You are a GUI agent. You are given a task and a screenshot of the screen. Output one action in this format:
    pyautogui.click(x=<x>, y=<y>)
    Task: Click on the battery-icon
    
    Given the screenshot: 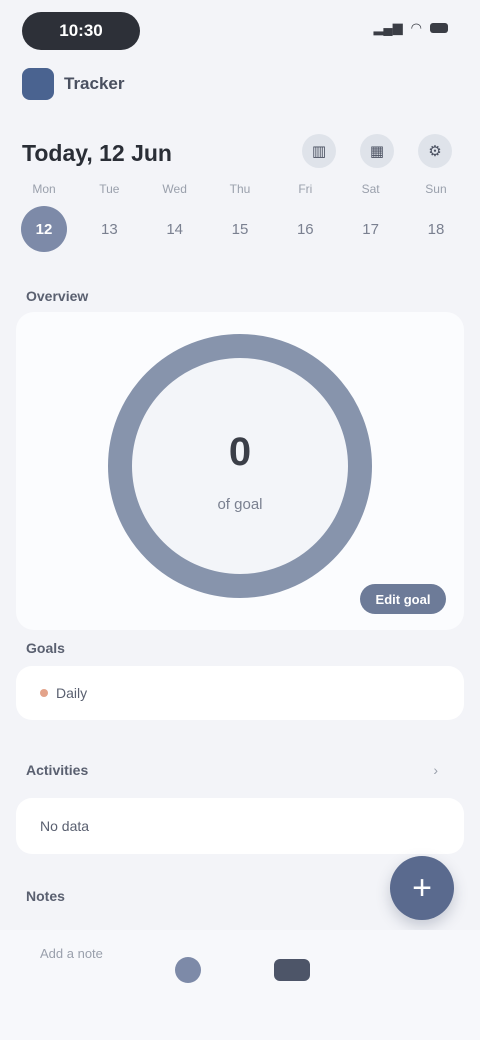 What is the action you would take?
    pyautogui.click(x=439, y=28)
    